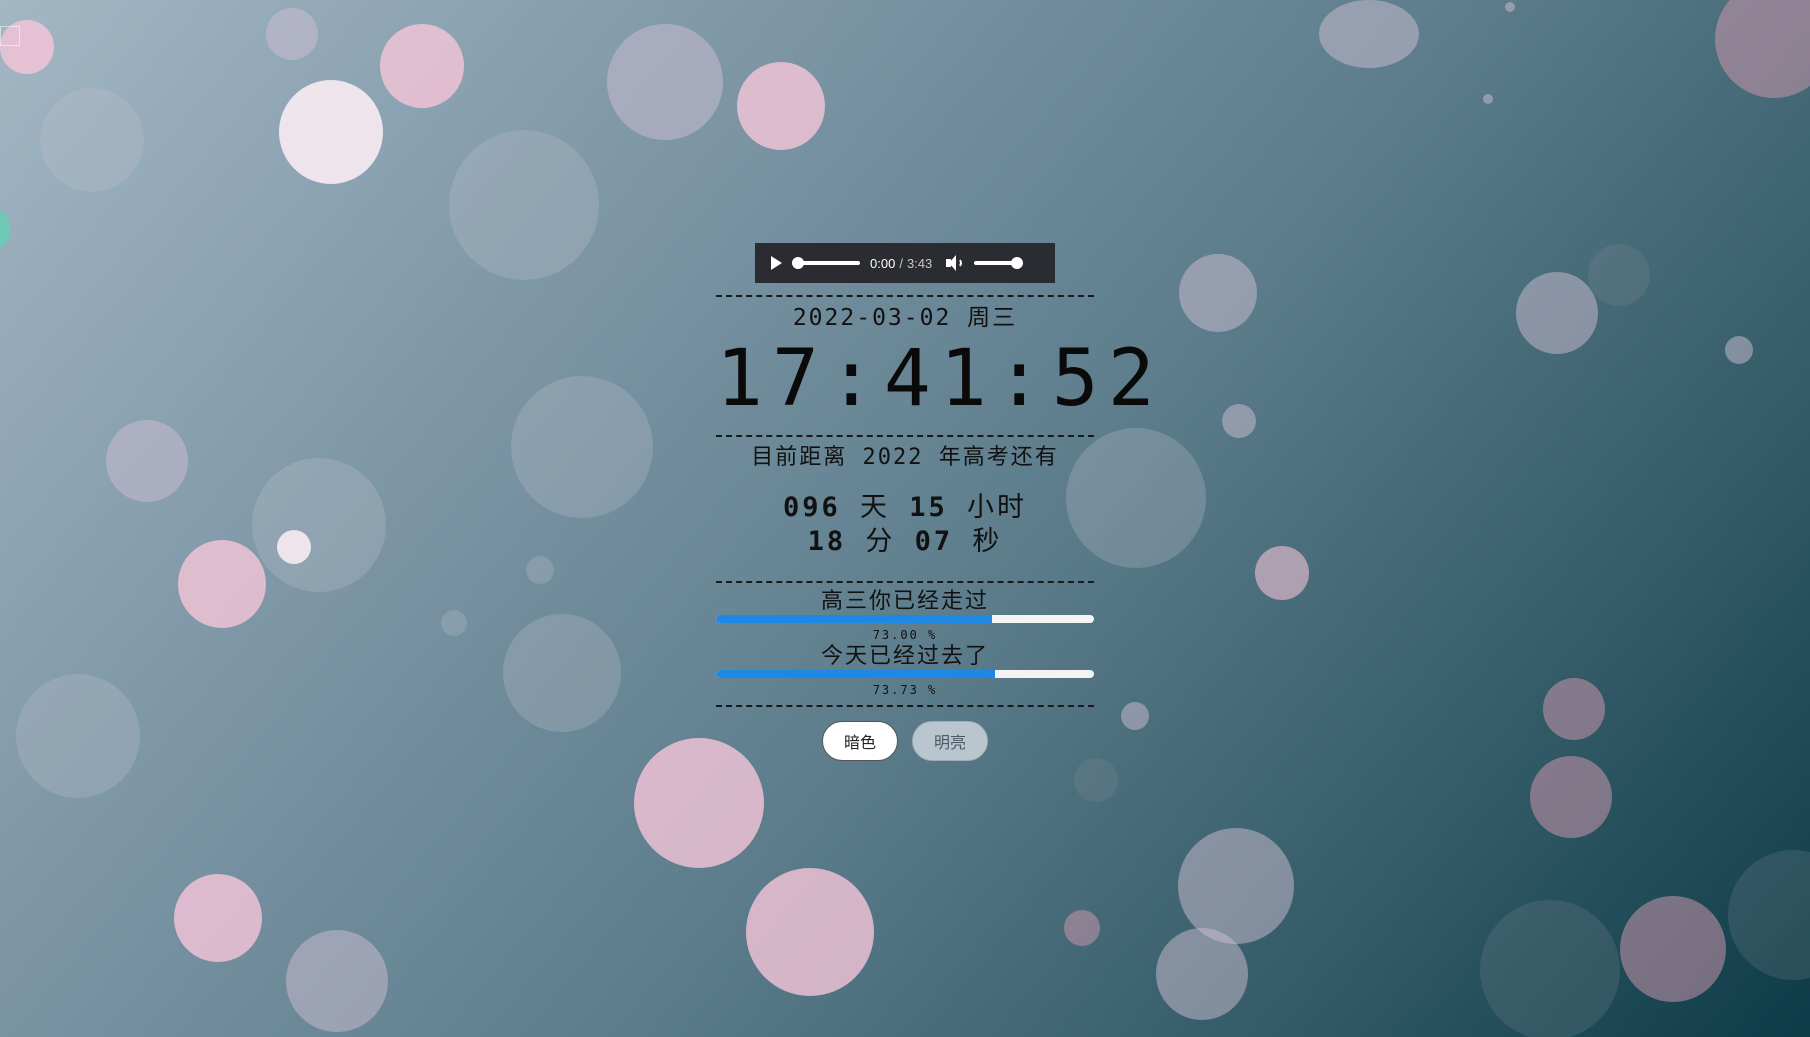  I want to click on play-icon, so click(776, 263).